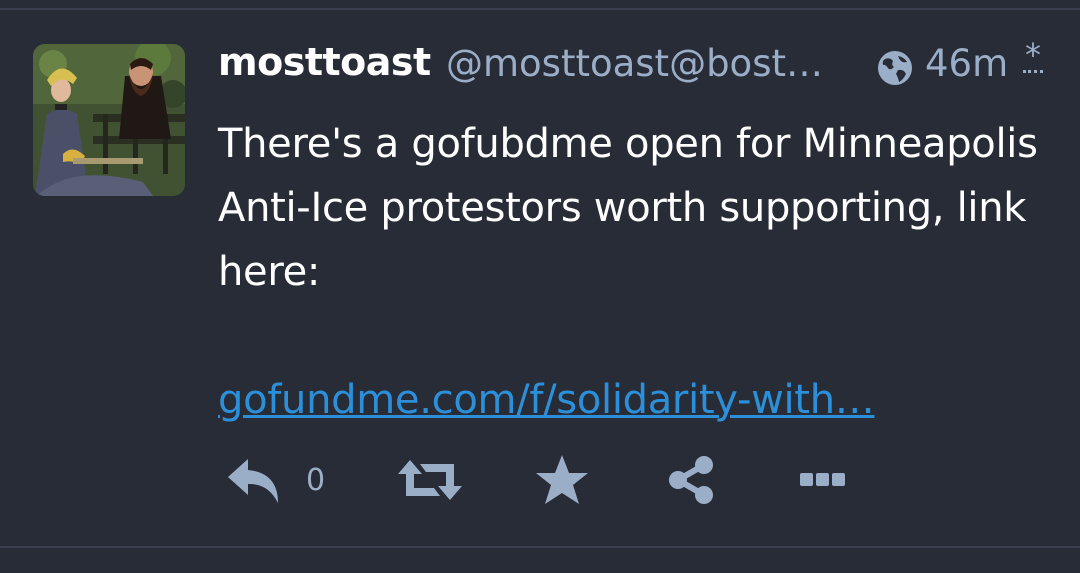  I want to click on globe-icon, so click(895, 68).